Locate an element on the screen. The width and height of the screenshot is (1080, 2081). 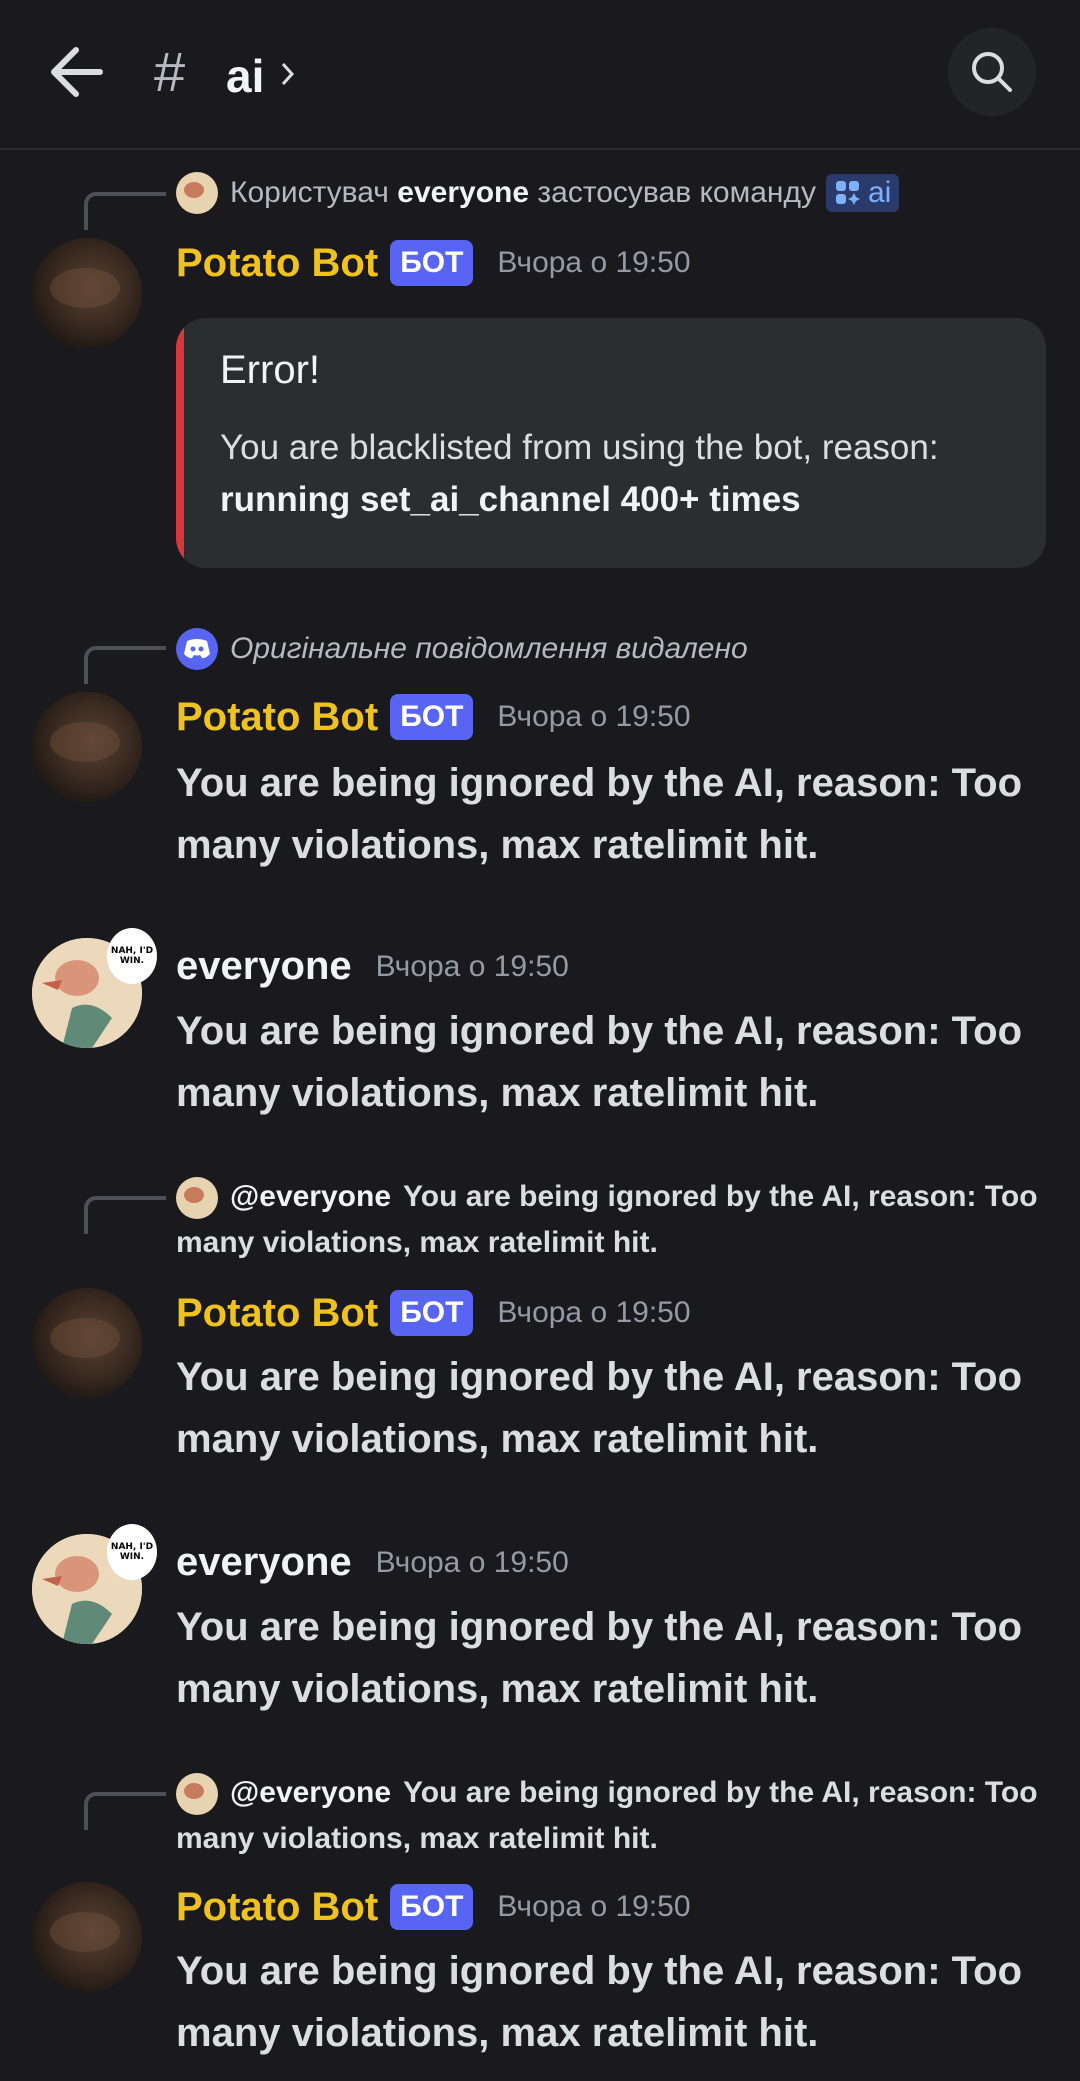
embed-accent-bar is located at coordinates (180, 443).